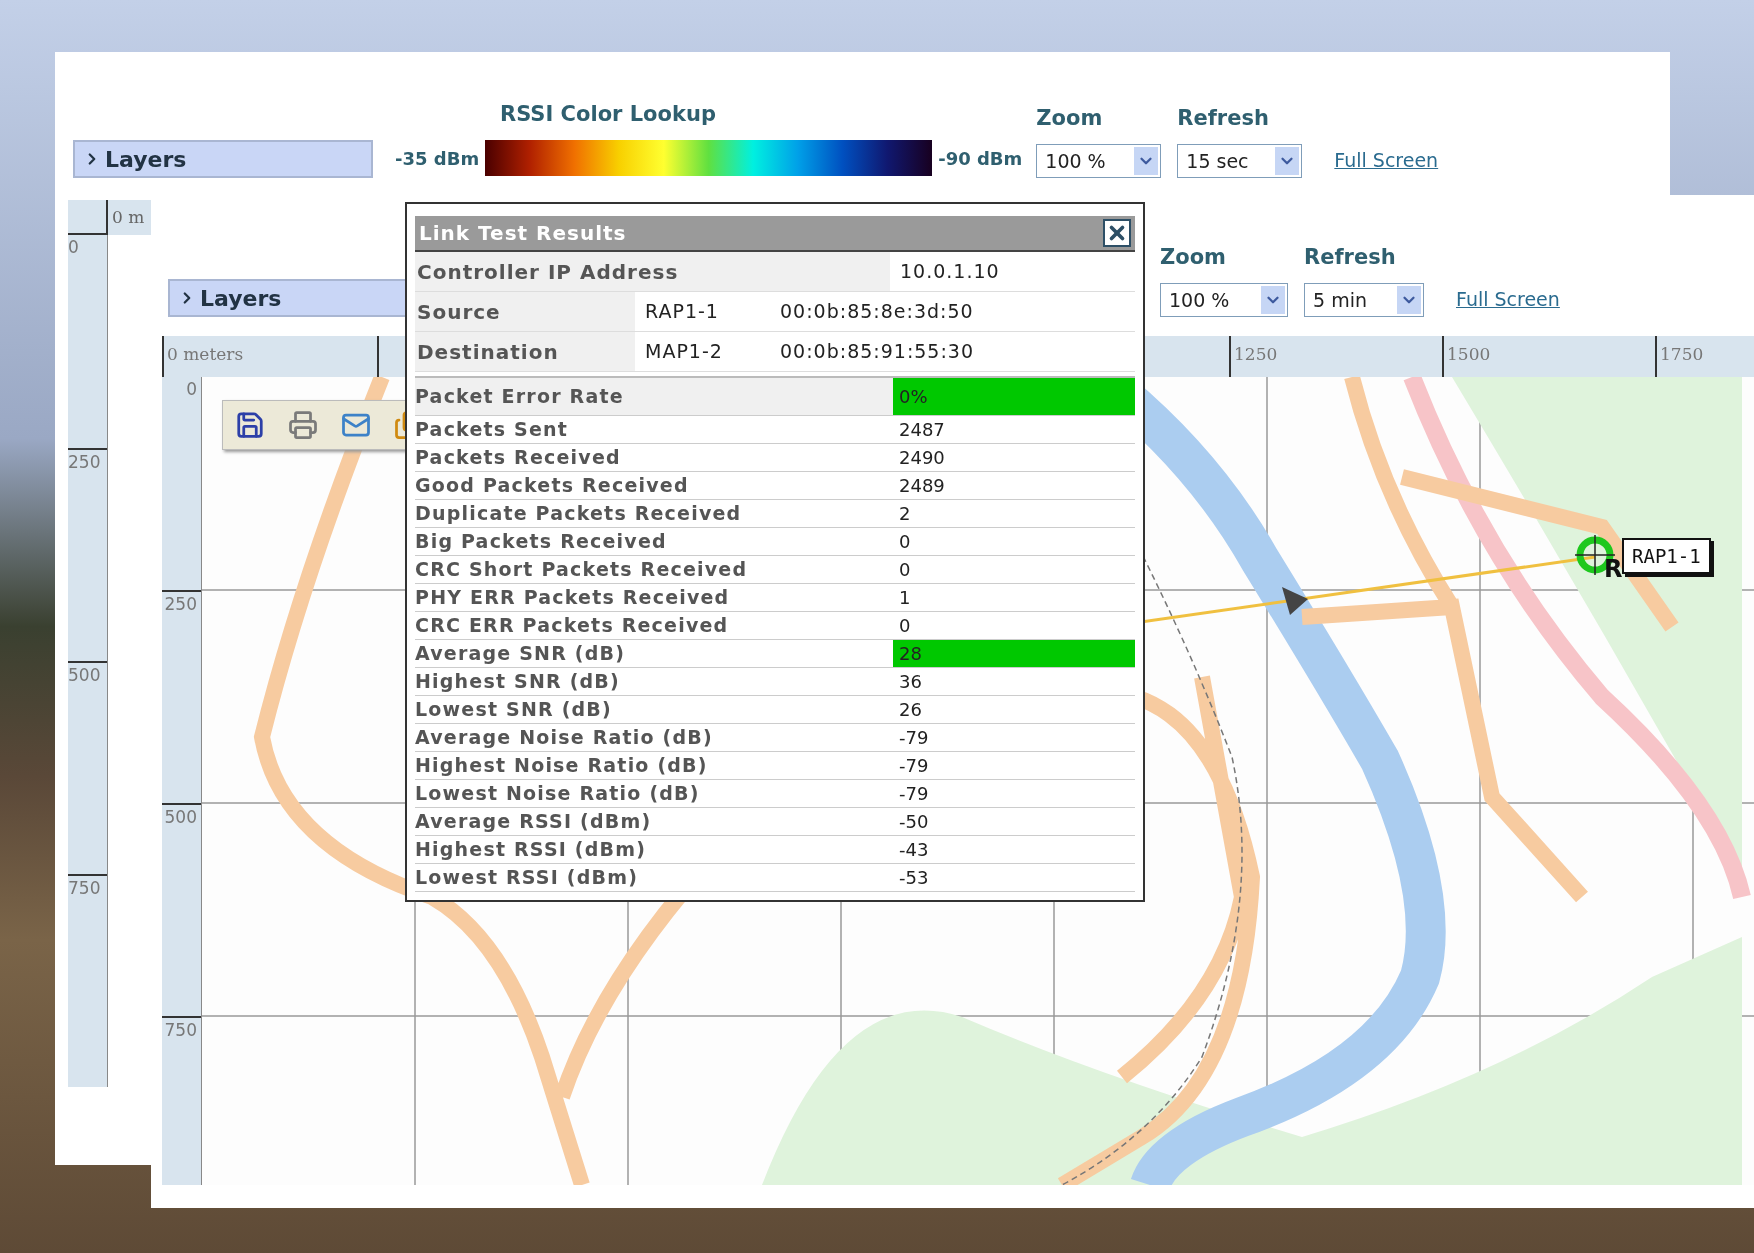 The width and height of the screenshot is (1754, 1253). I want to click on stat-label: Average Noise Ratio (dB), so click(564, 737).